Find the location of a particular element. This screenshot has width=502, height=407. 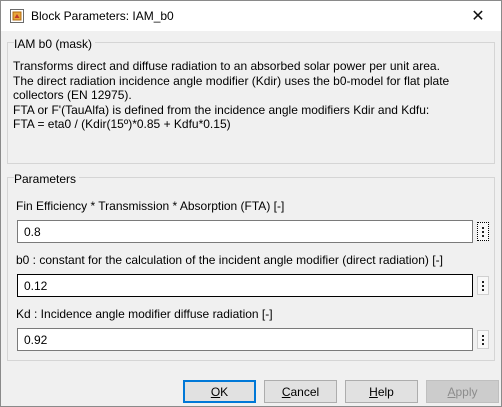

apply-button: Apply is located at coordinates (462, 391).